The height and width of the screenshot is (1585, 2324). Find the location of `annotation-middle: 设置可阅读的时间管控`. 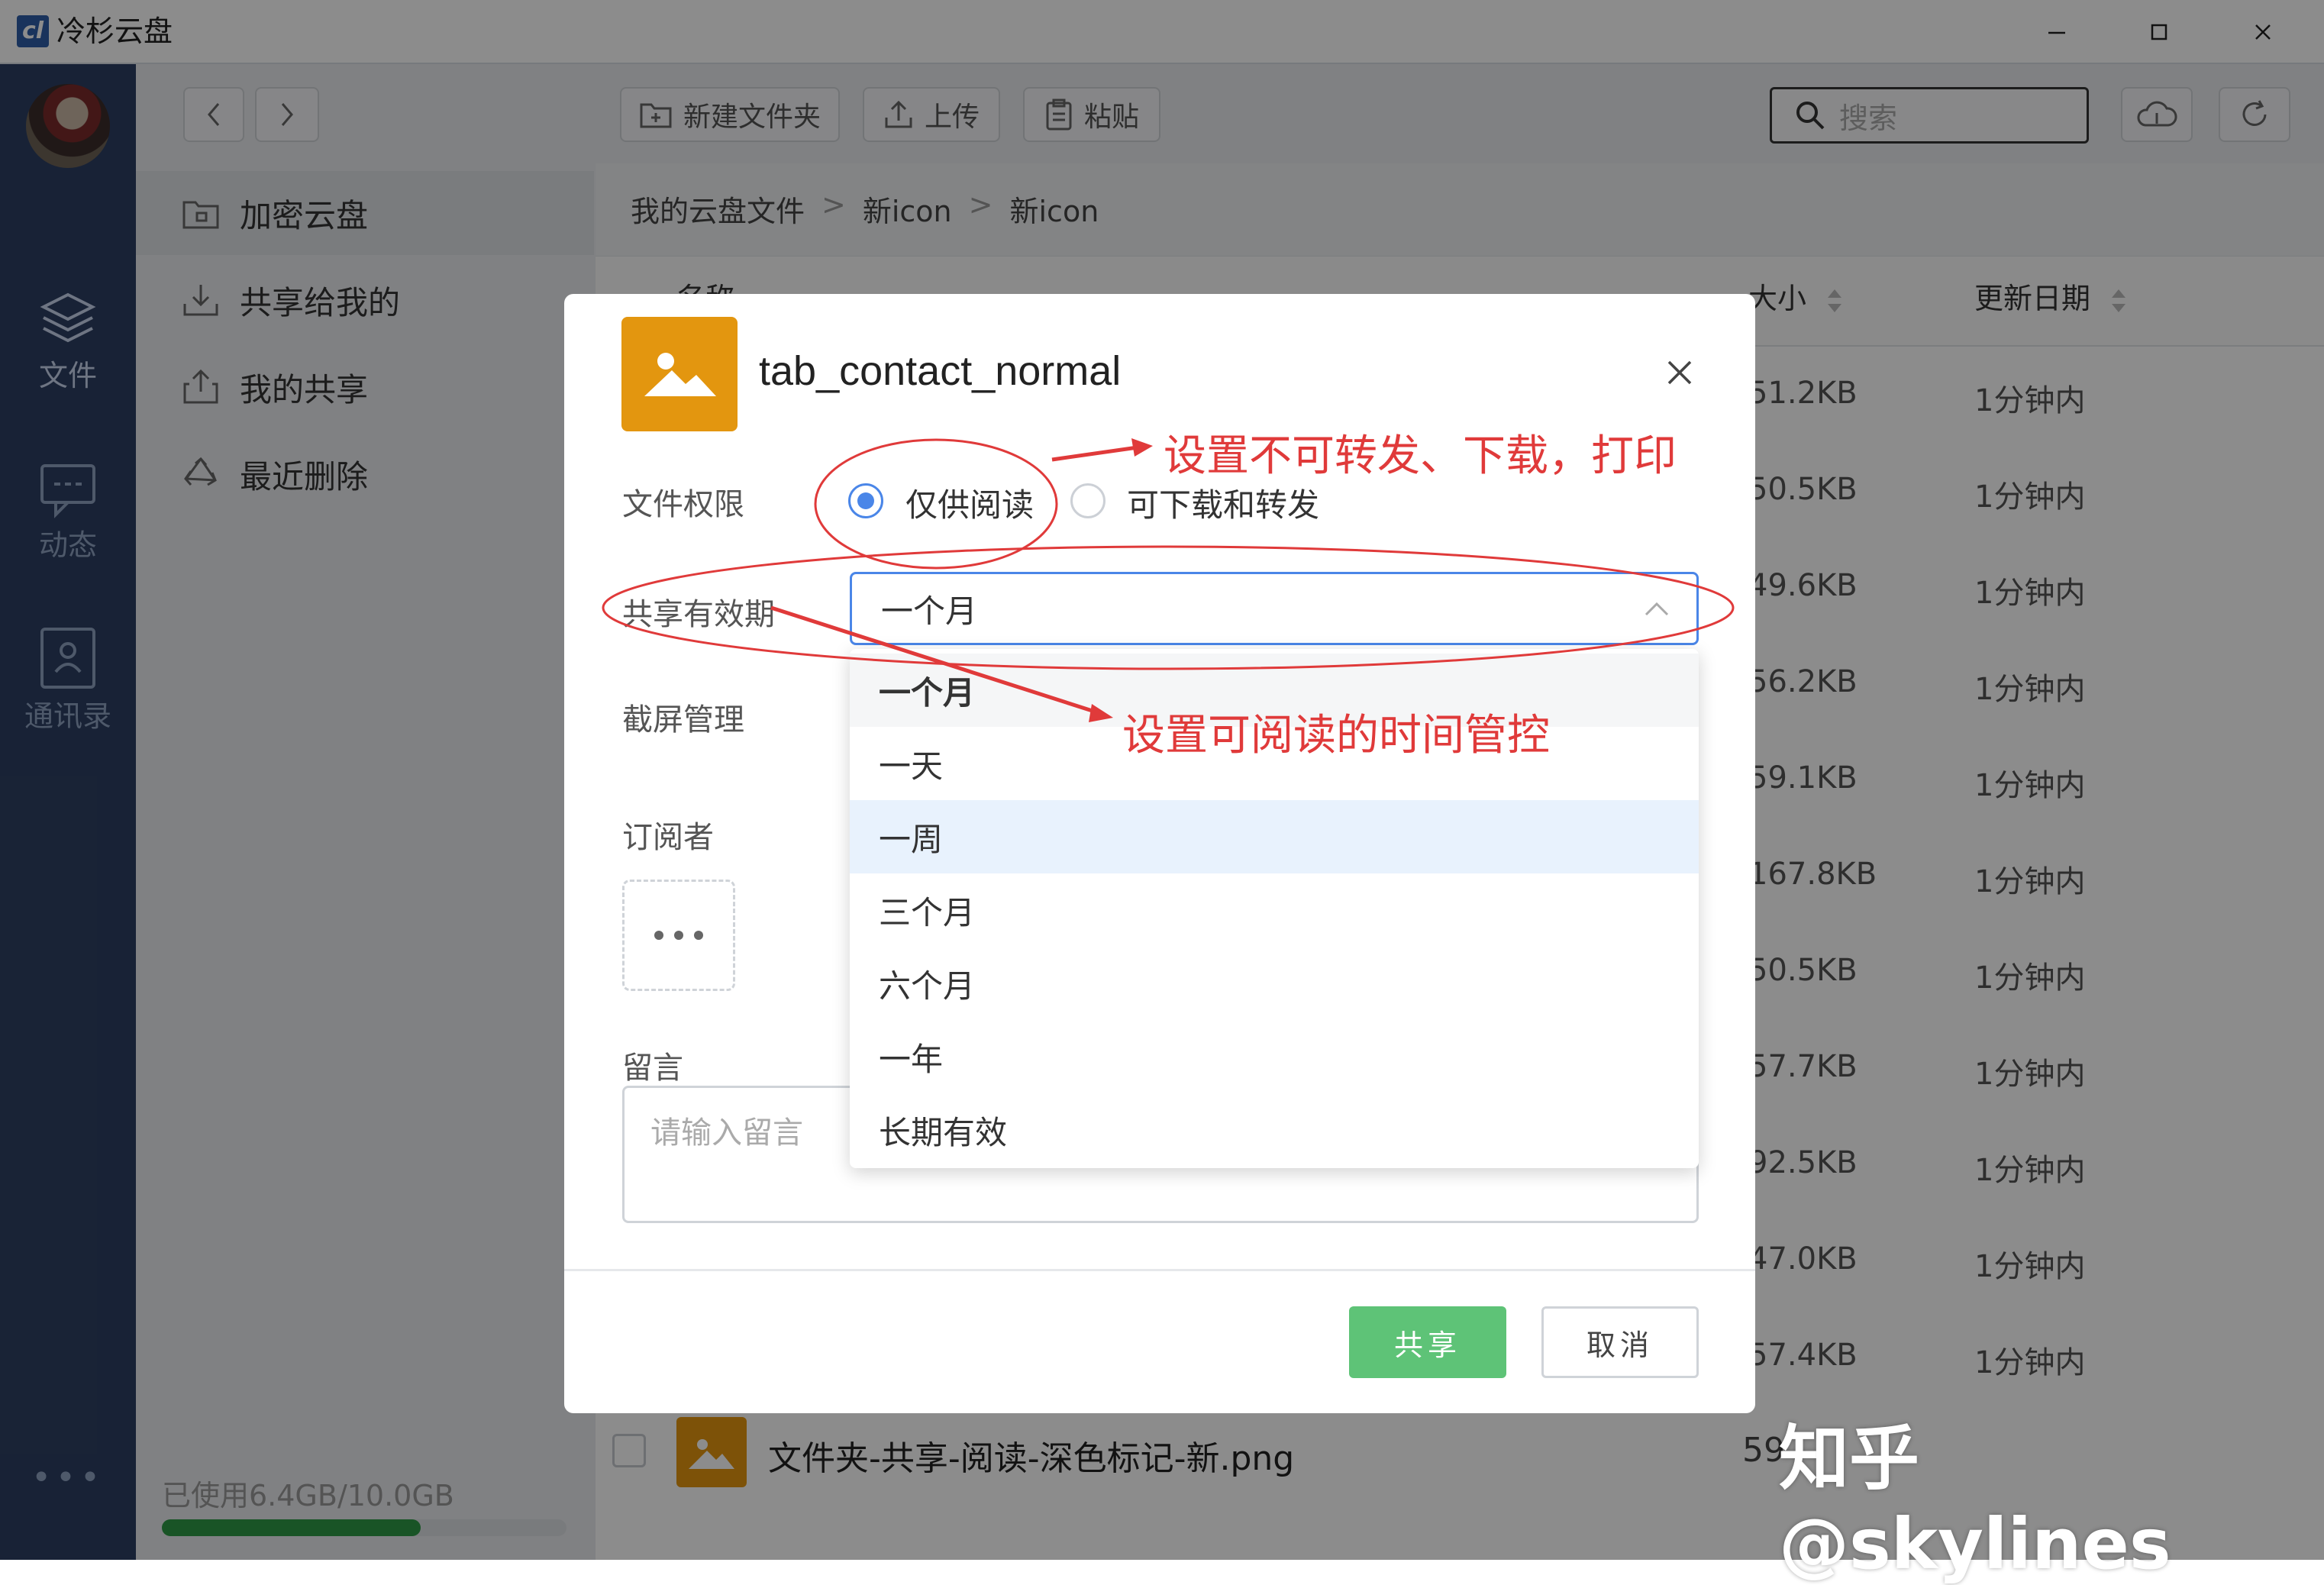

annotation-middle: 设置可阅读的时间管控 is located at coordinates (1336, 735).